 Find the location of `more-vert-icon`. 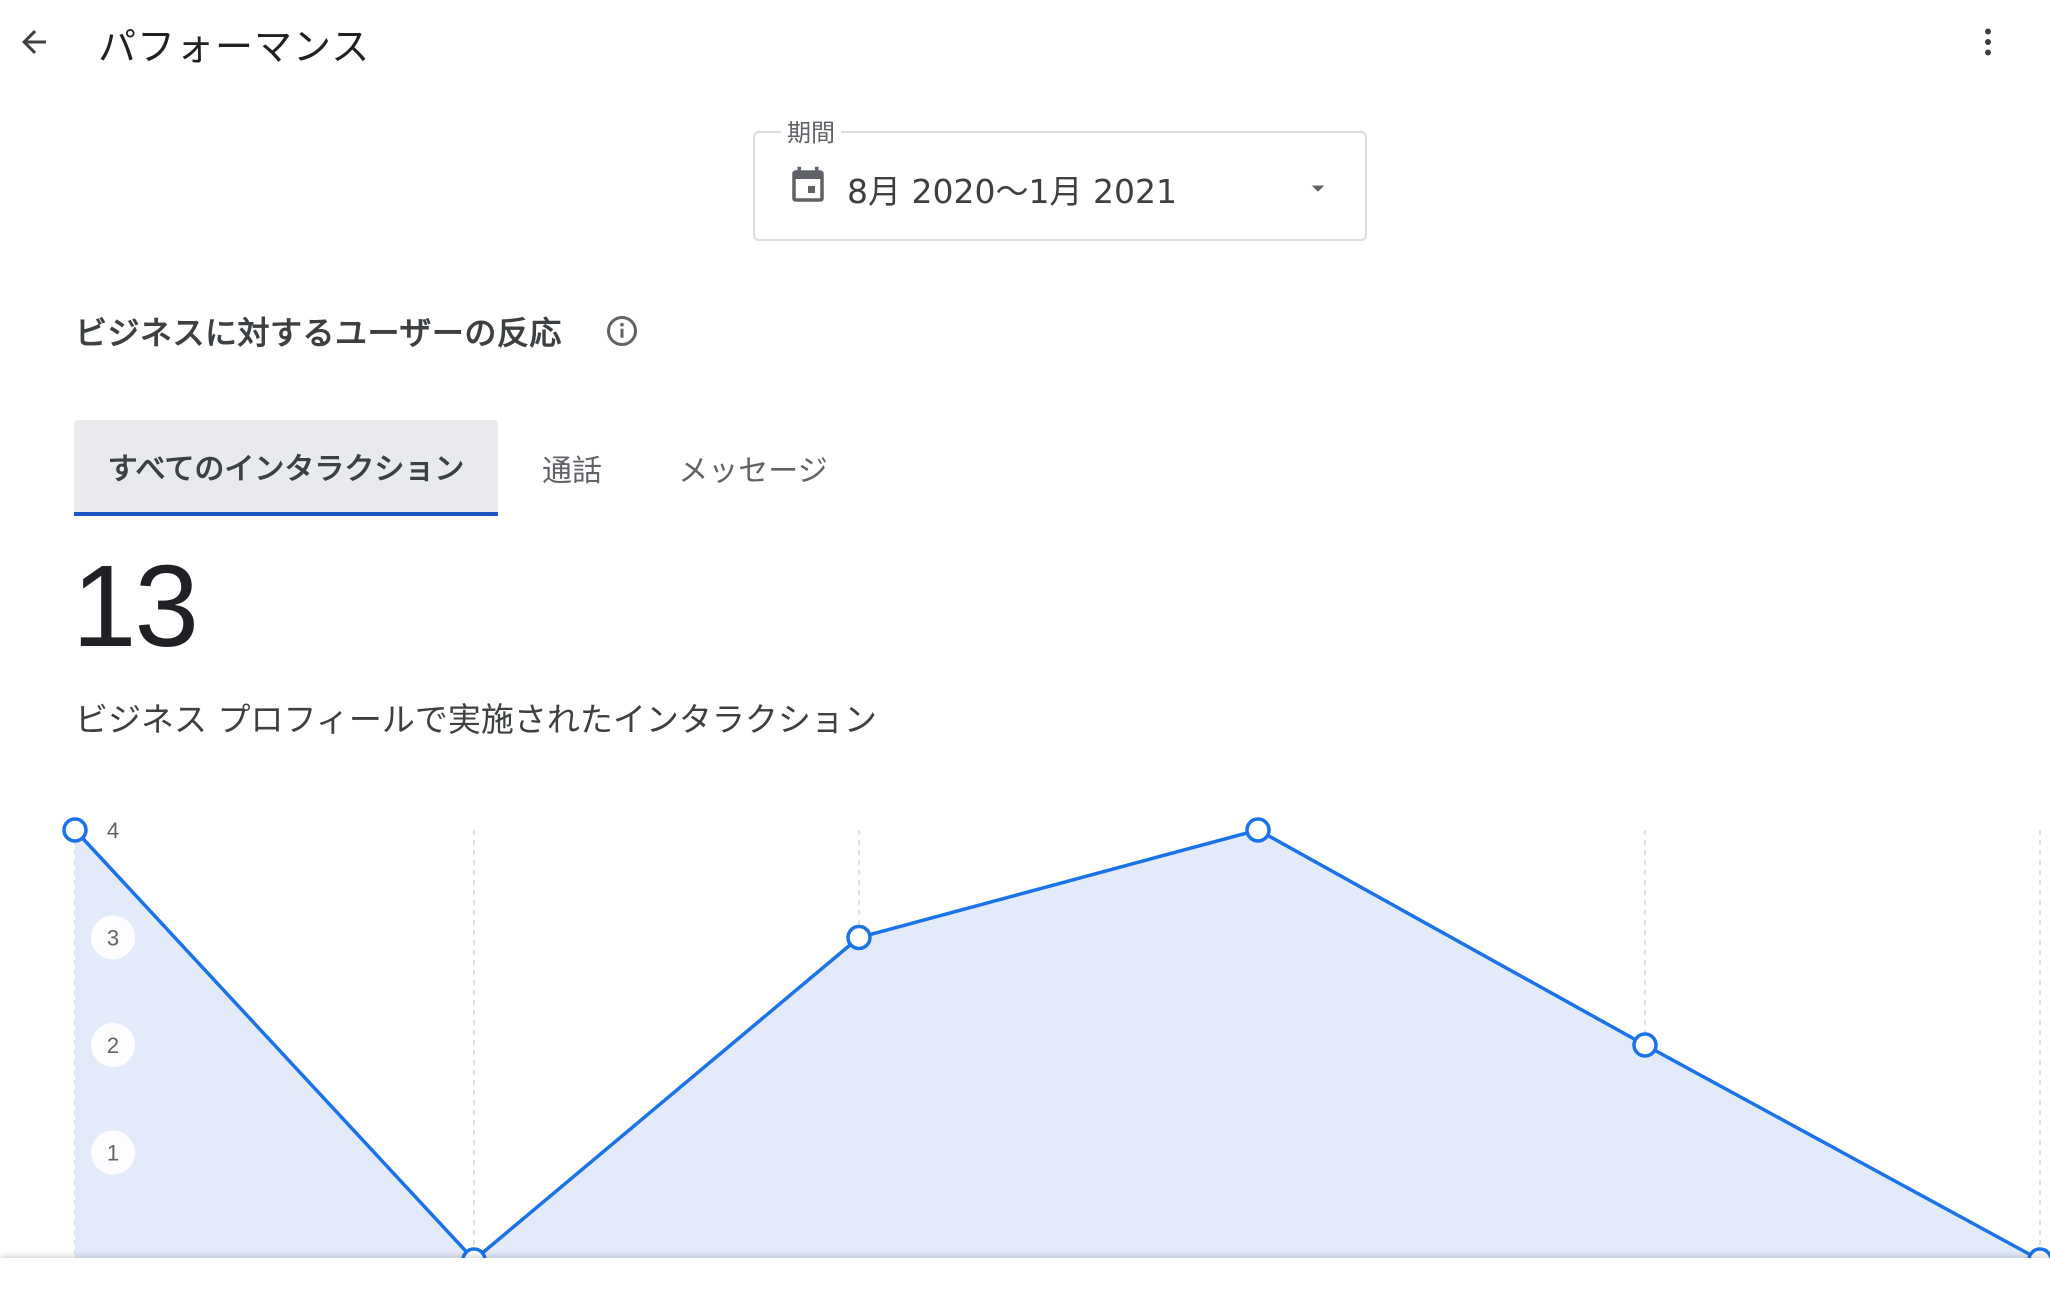

more-vert-icon is located at coordinates (1988, 42).